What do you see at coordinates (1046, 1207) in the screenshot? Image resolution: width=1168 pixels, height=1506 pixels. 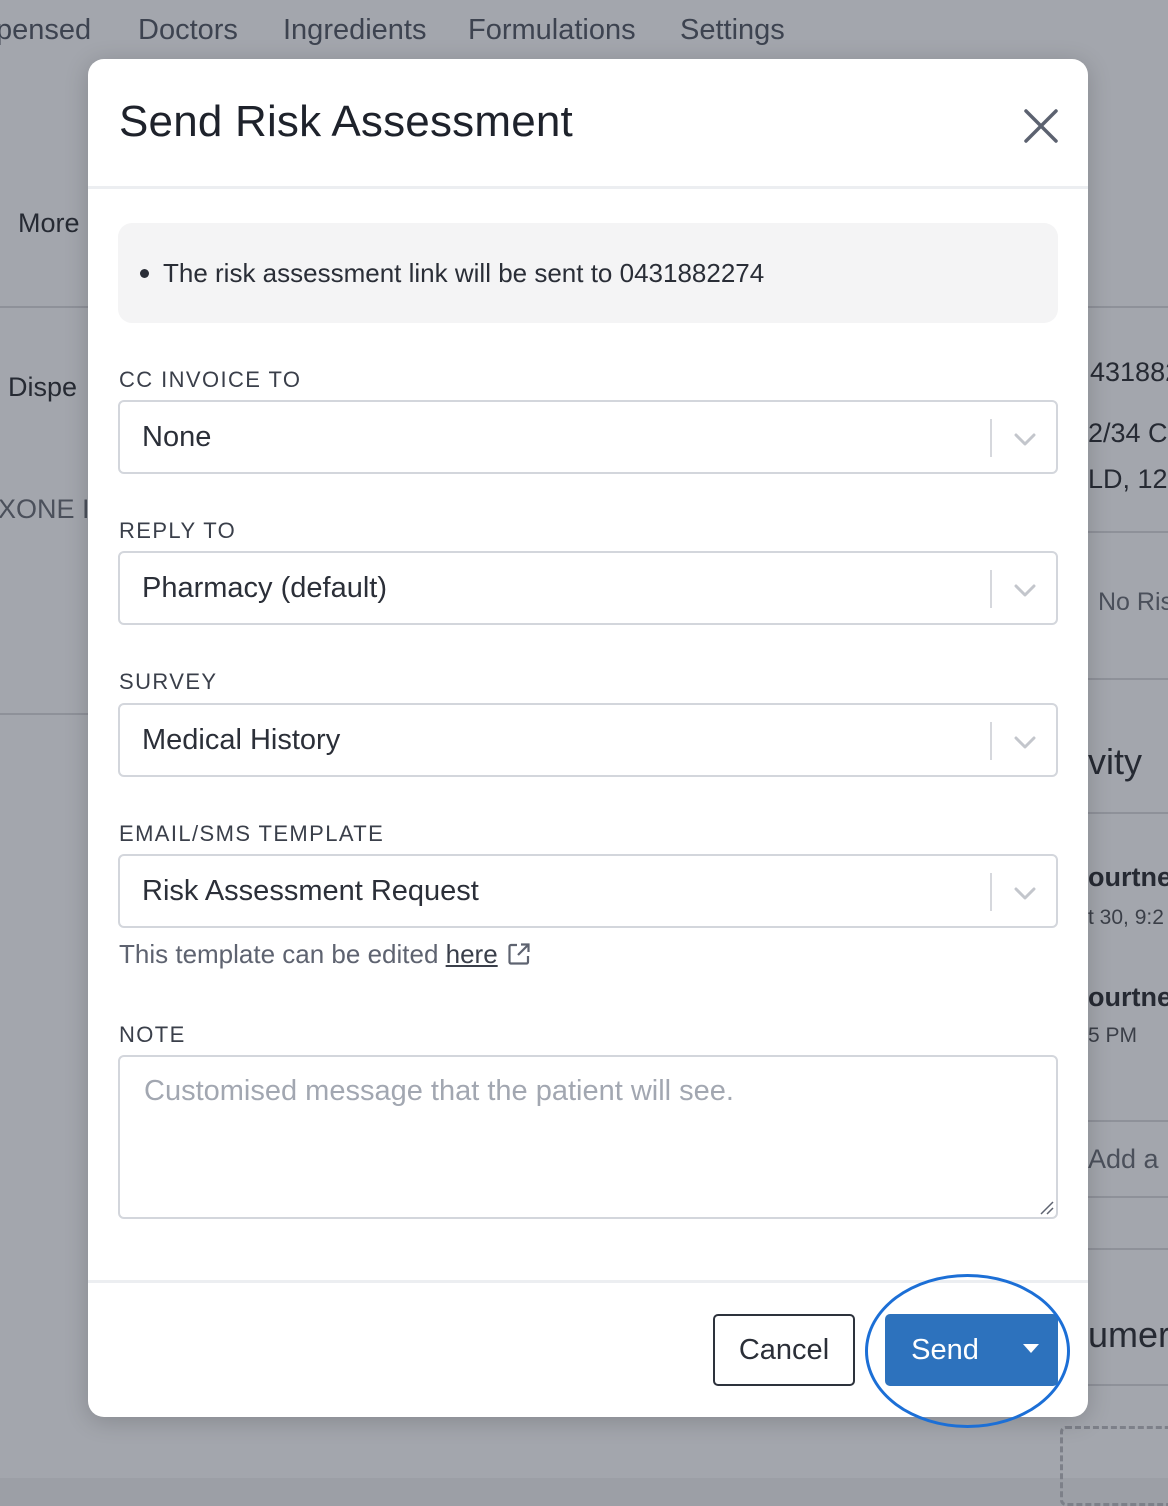 I see `resize-handle-icon` at bounding box center [1046, 1207].